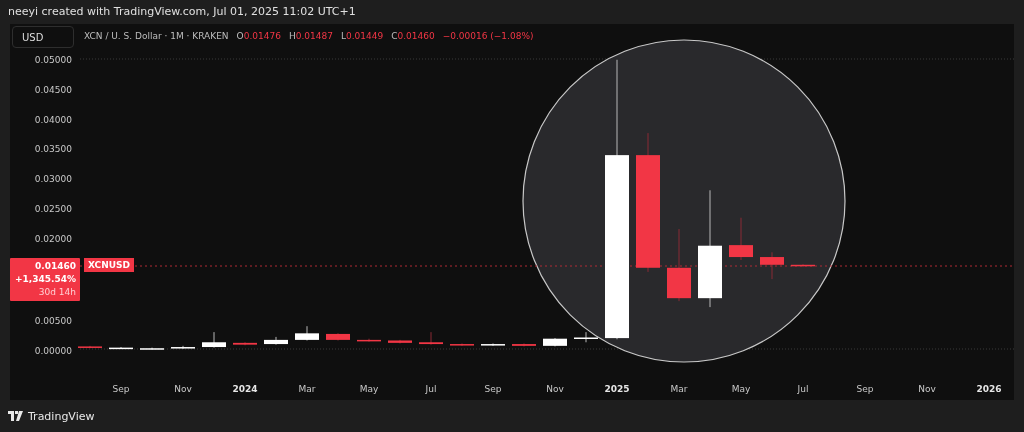 The image size is (1024, 432). I want to click on x-axis-label: 2024, so click(245, 389).